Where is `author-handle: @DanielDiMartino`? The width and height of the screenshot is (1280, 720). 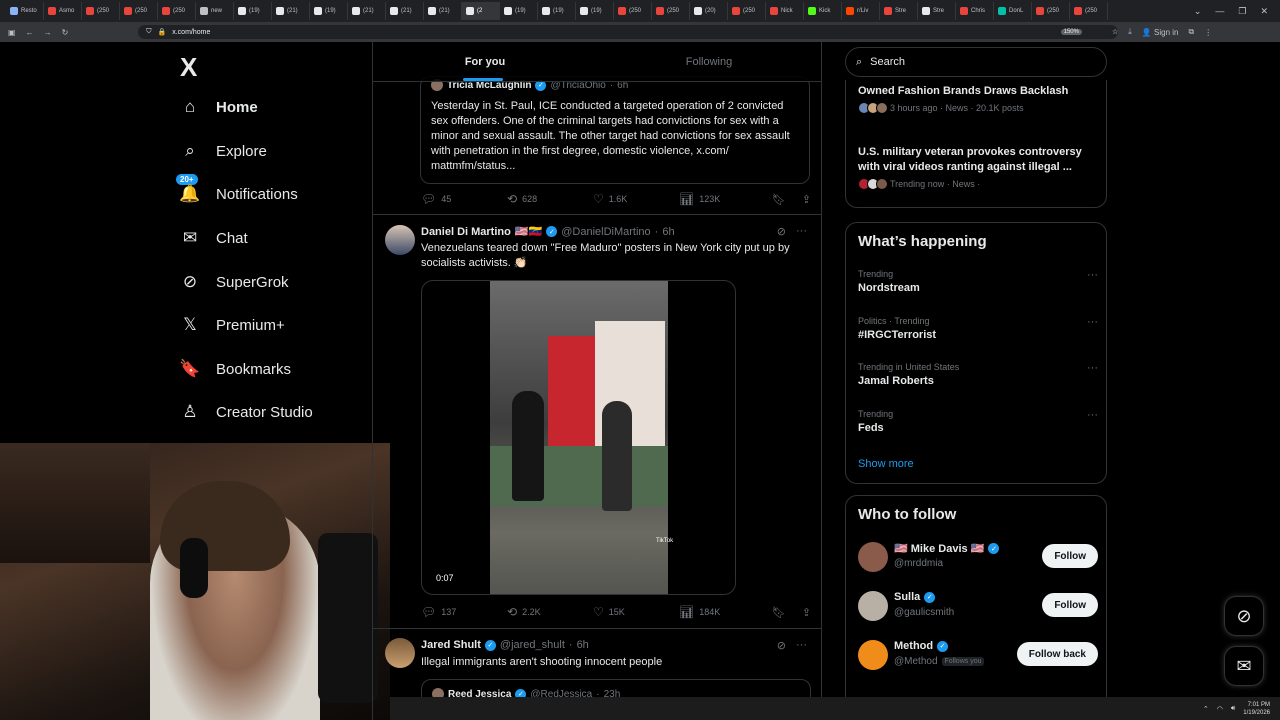 author-handle: @DanielDiMartino is located at coordinates (605, 232).